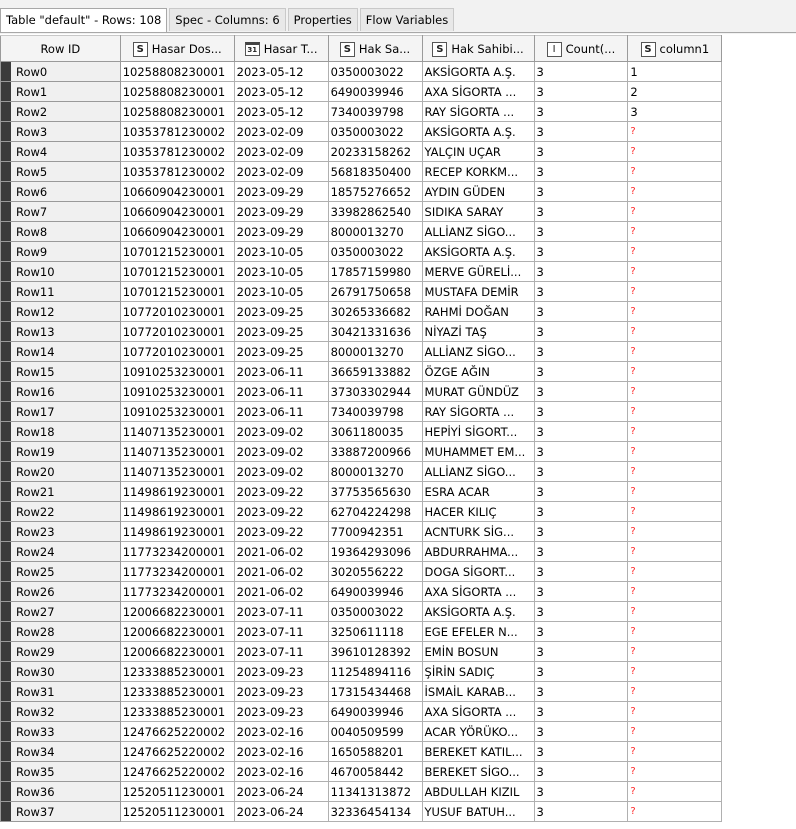 The width and height of the screenshot is (796, 829). I want to click on row-id-cell: Row20, so click(60, 471).